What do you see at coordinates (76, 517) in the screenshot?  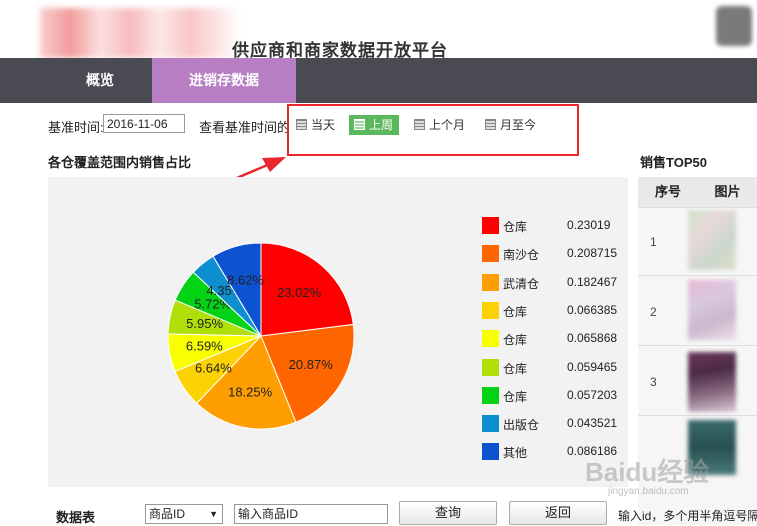 I see `data-table-label: 数据表` at bounding box center [76, 517].